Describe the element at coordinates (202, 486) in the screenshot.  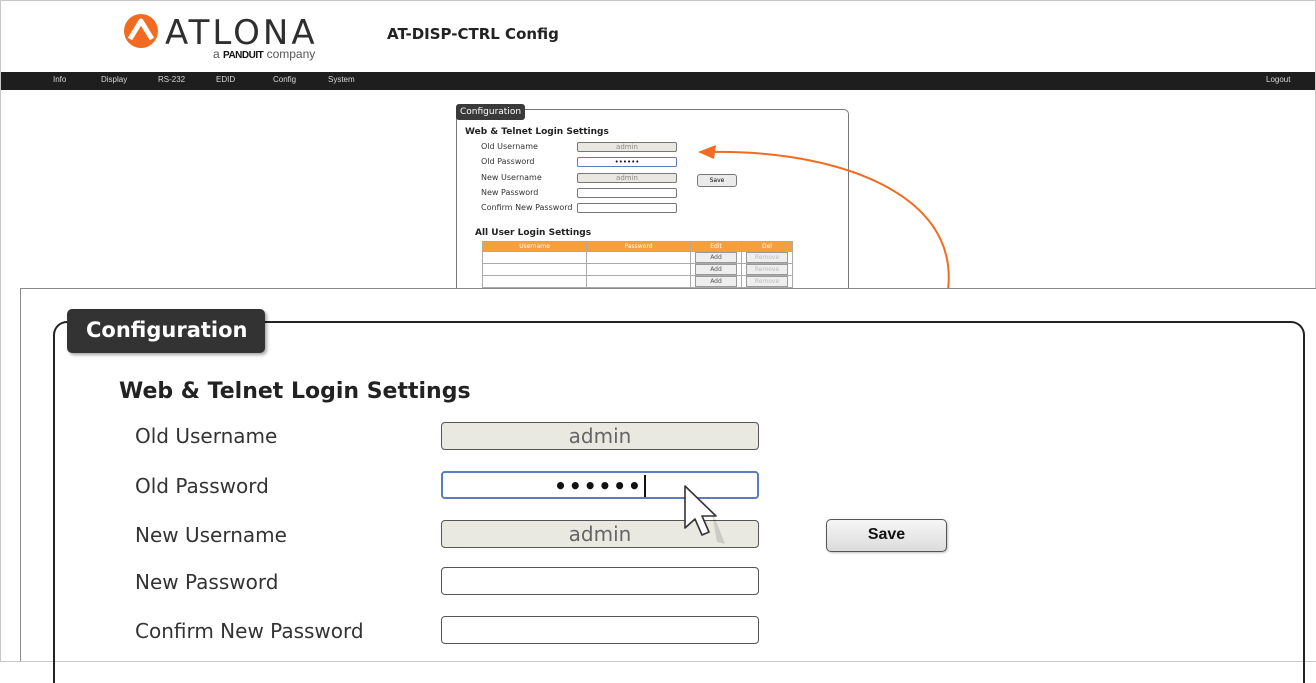
I see `old-password-label: Old Password` at that location.